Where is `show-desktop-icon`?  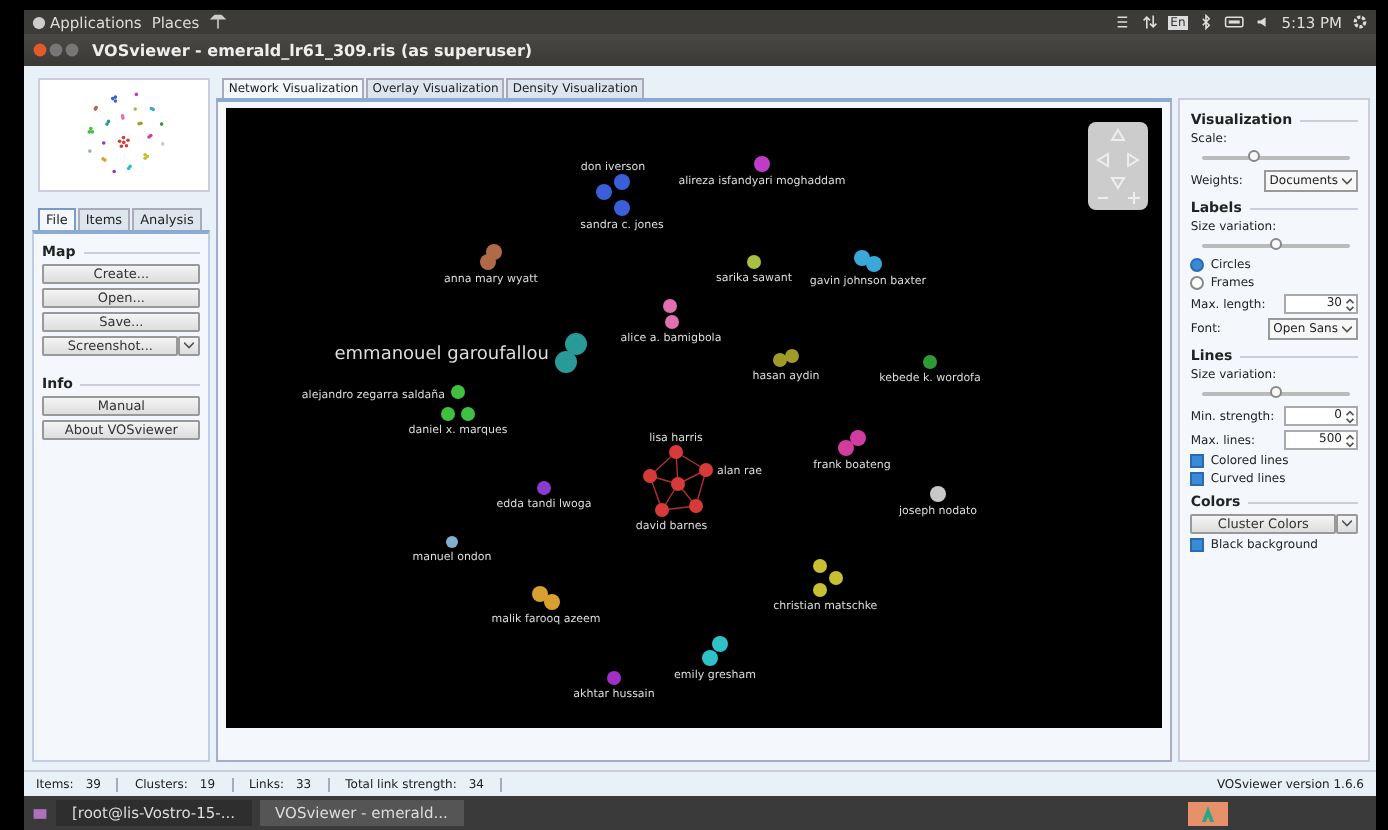
show-desktop-icon is located at coordinates (40, 813).